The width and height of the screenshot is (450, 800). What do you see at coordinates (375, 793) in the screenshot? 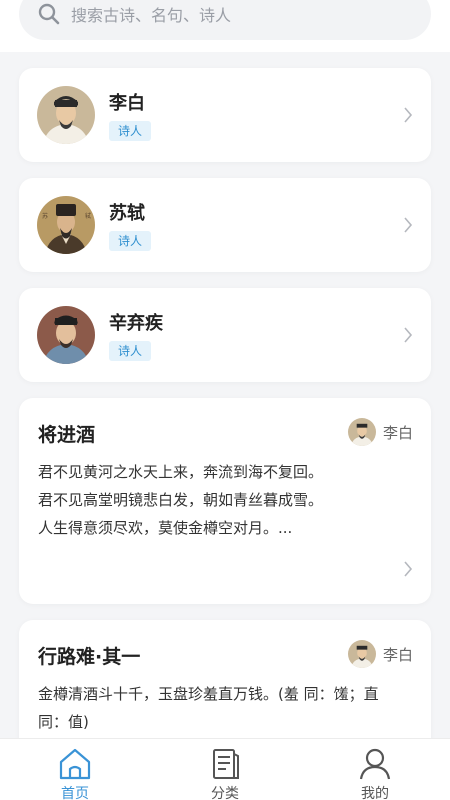
I see `tab-label: 我的` at bounding box center [375, 793].